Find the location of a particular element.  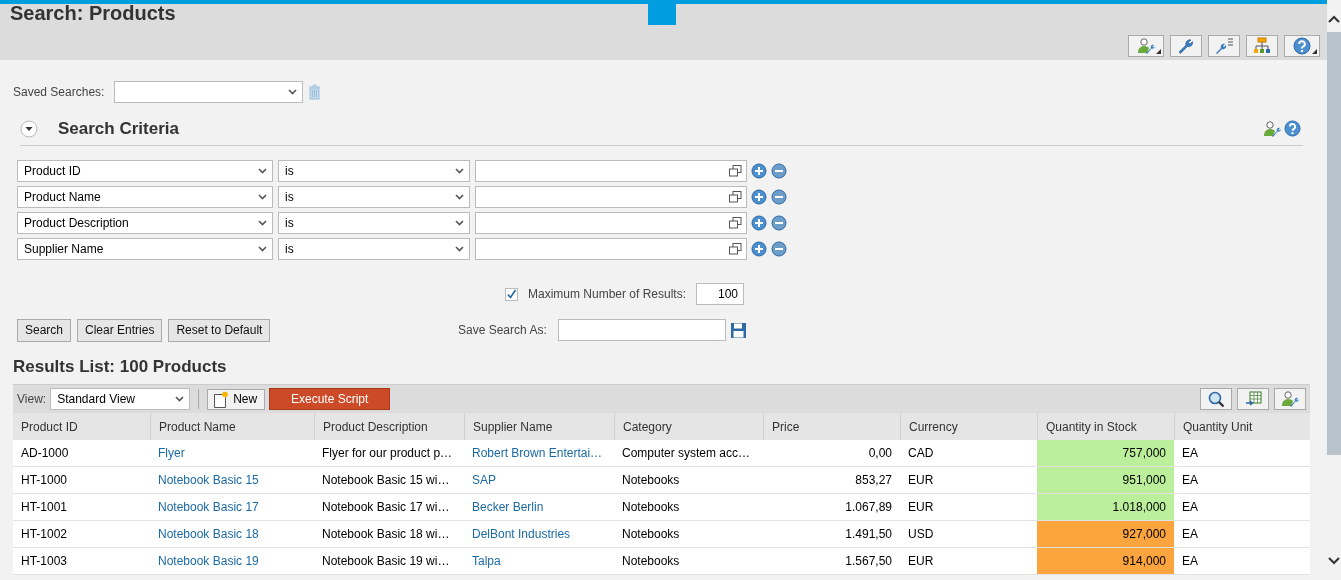

hierarchy-button is located at coordinates (1262, 46).